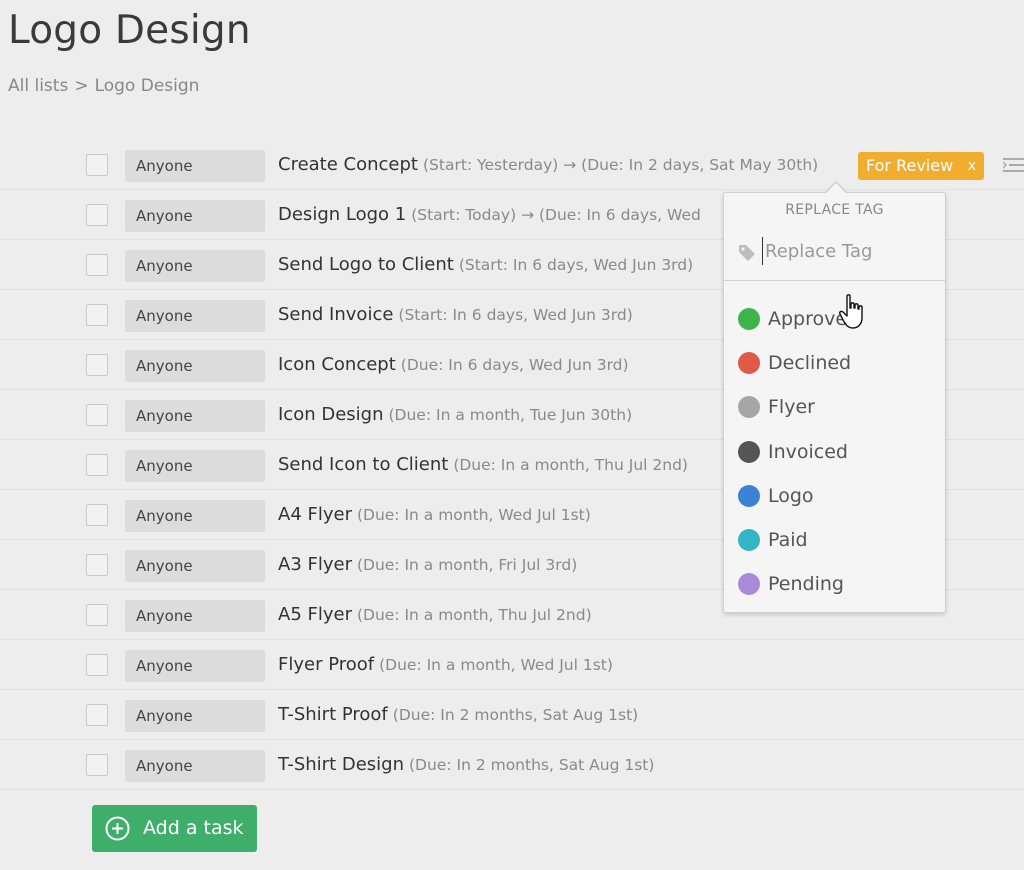 This screenshot has width=1024, height=870. What do you see at coordinates (38, 86) in the screenshot?
I see `breadcrumb-all-lists: All lists` at bounding box center [38, 86].